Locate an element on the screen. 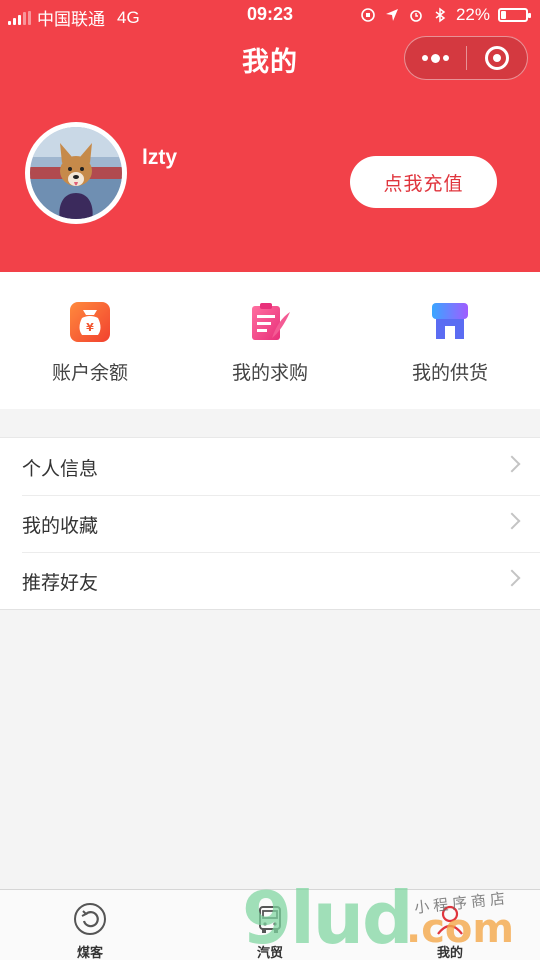 The width and height of the screenshot is (540, 960). money-bag-icon: ¥ is located at coordinates (90, 322).